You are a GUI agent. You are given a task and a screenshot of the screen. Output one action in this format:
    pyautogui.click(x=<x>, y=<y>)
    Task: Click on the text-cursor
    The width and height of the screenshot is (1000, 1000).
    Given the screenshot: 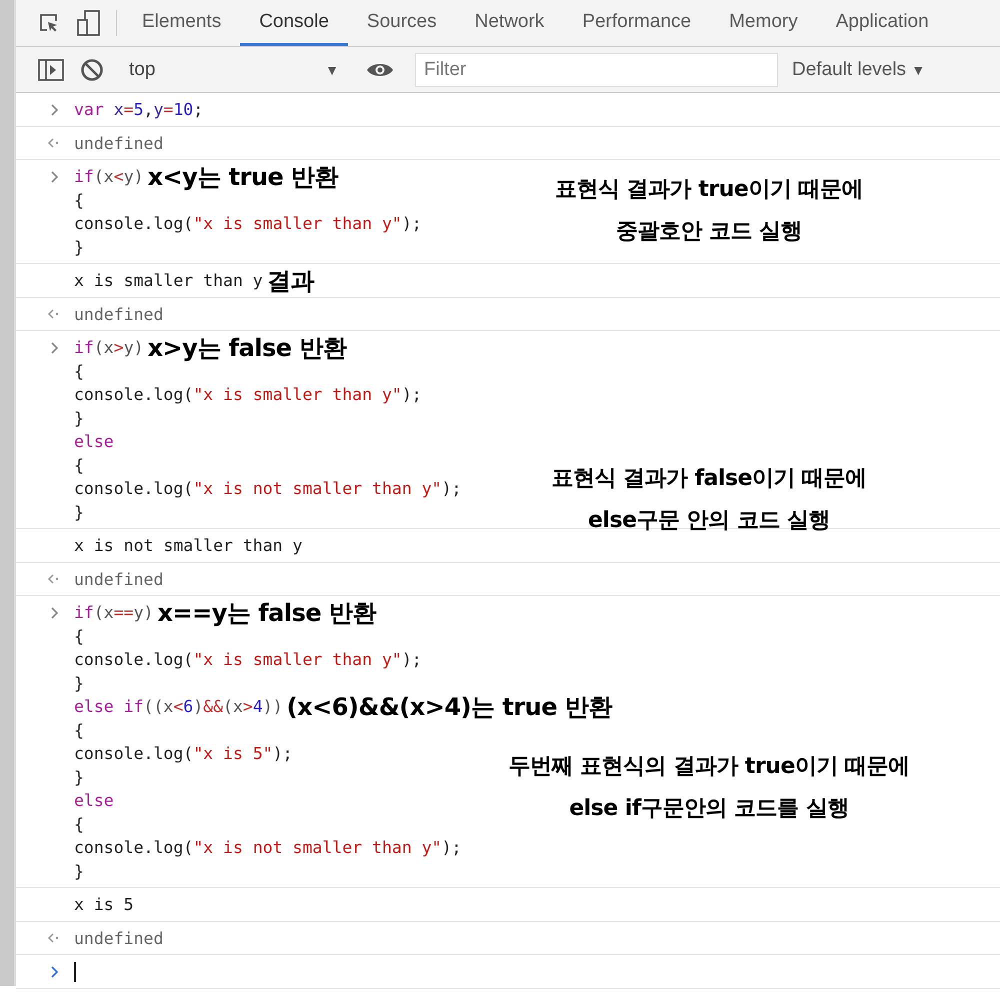 What is the action you would take?
    pyautogui.click(x=75, y=972)
    